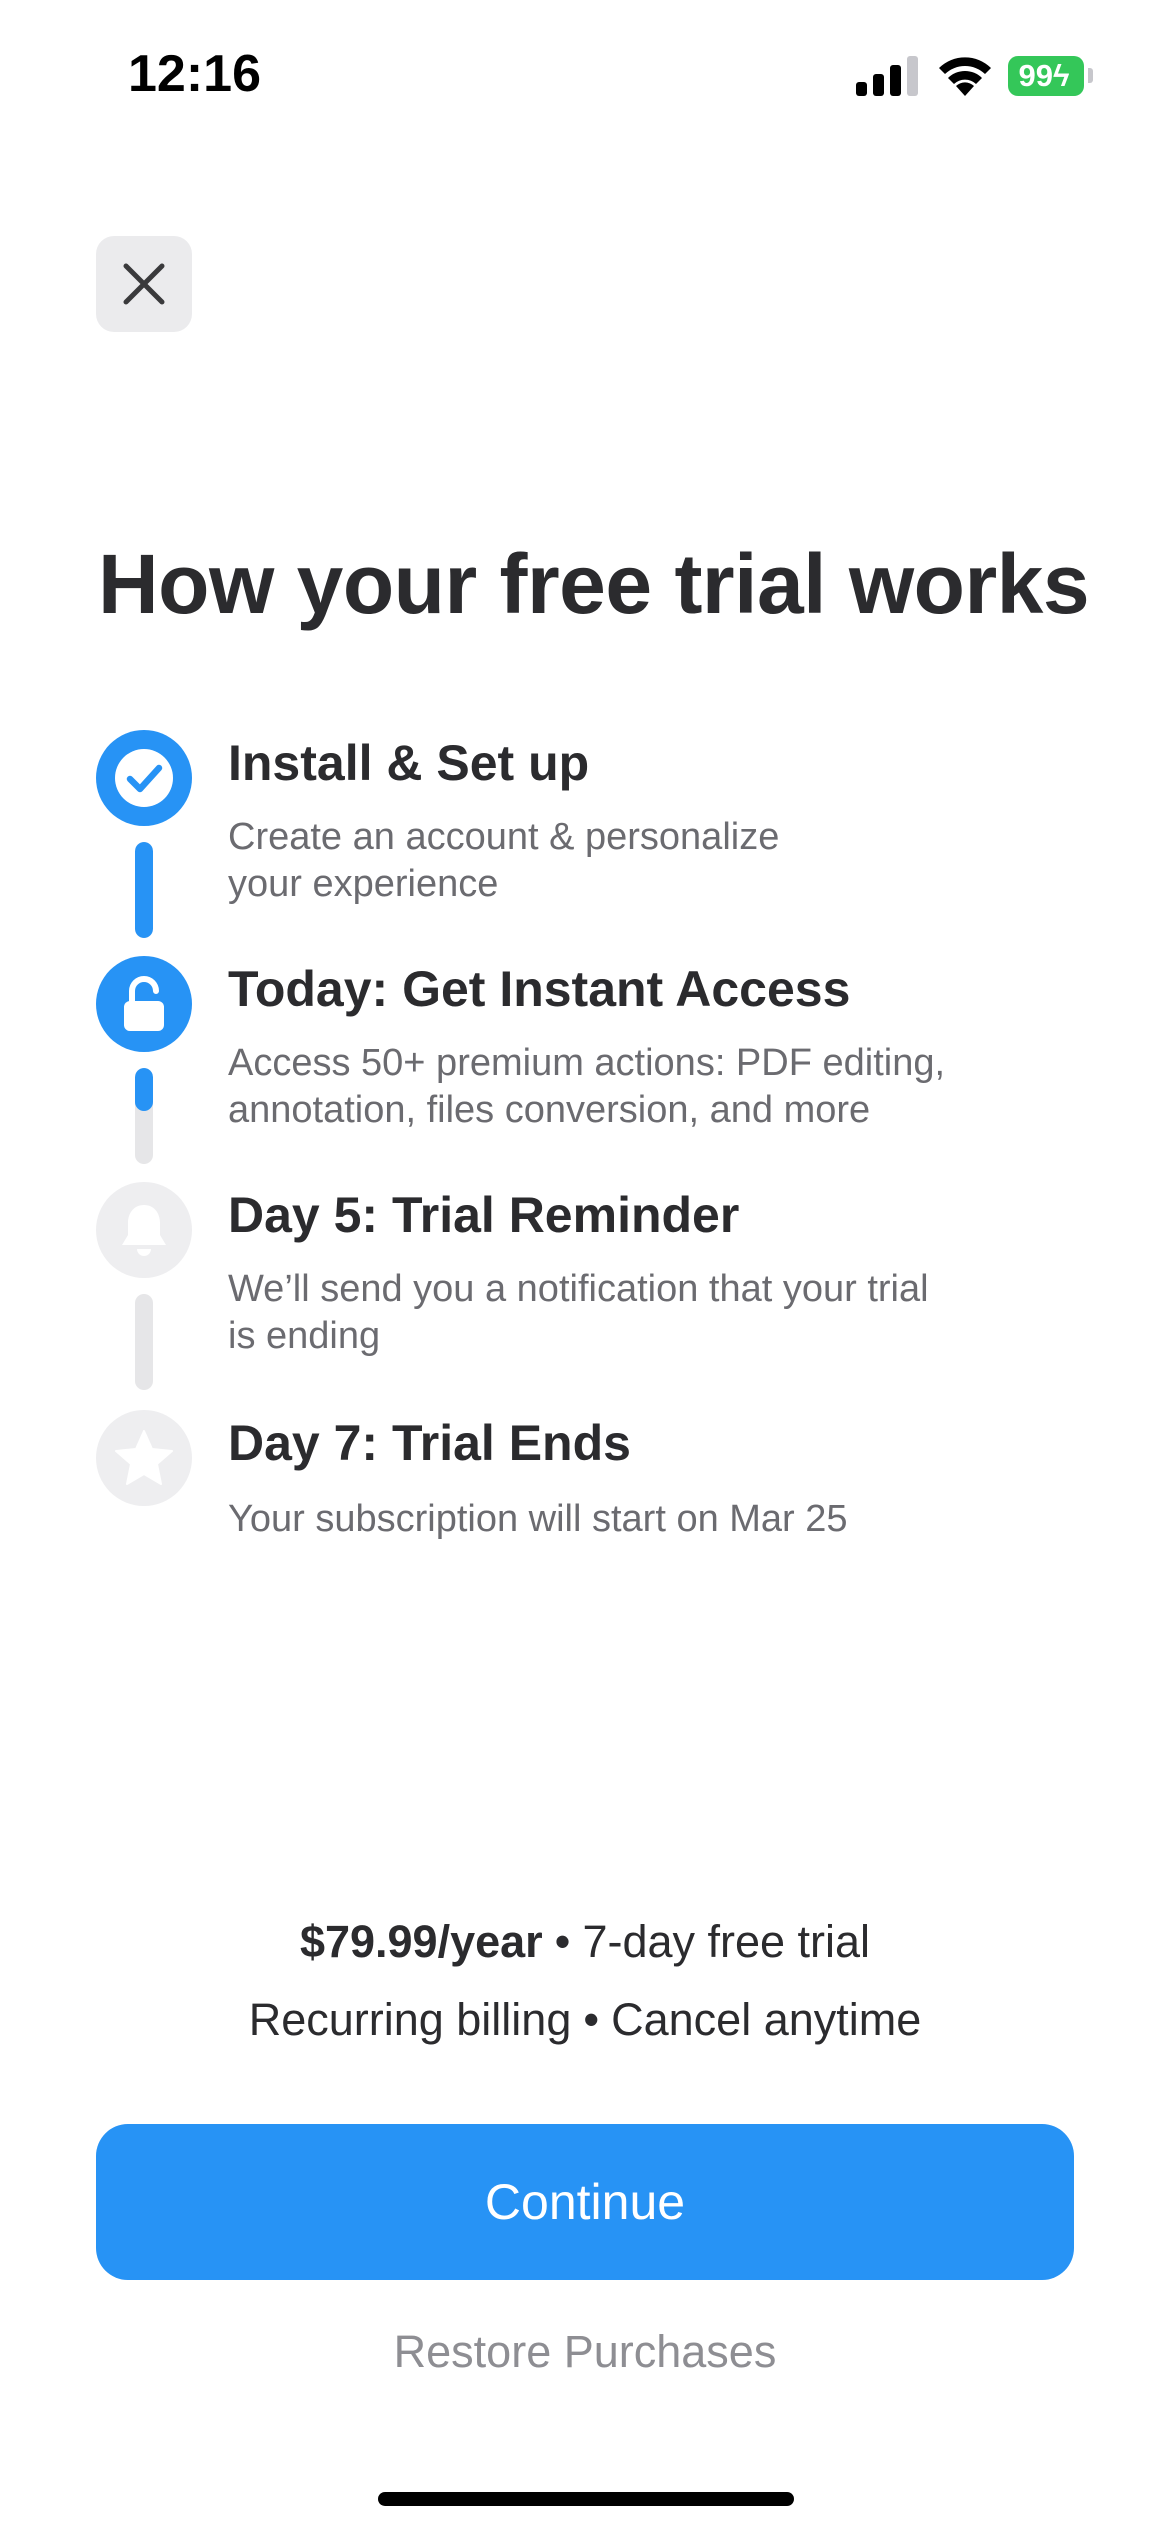 Image resolution: width=1170 pixels, height=2532 pixels. What do you see at coordinates (421, 1941) in the screenshot?
I see `price-amount: $79.99/year` at bounding box center [421, 1941].